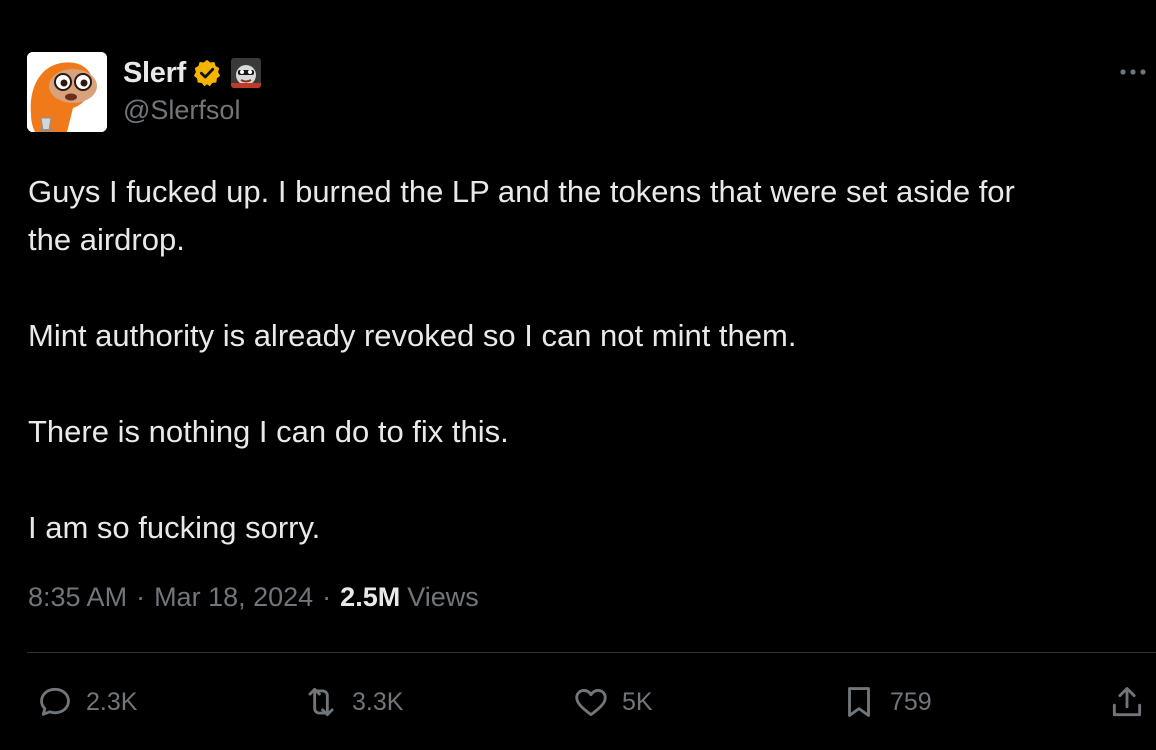  Describe the element at coordinates (637, 701) in the screenshot. I see `like-count: 5K` at that location.